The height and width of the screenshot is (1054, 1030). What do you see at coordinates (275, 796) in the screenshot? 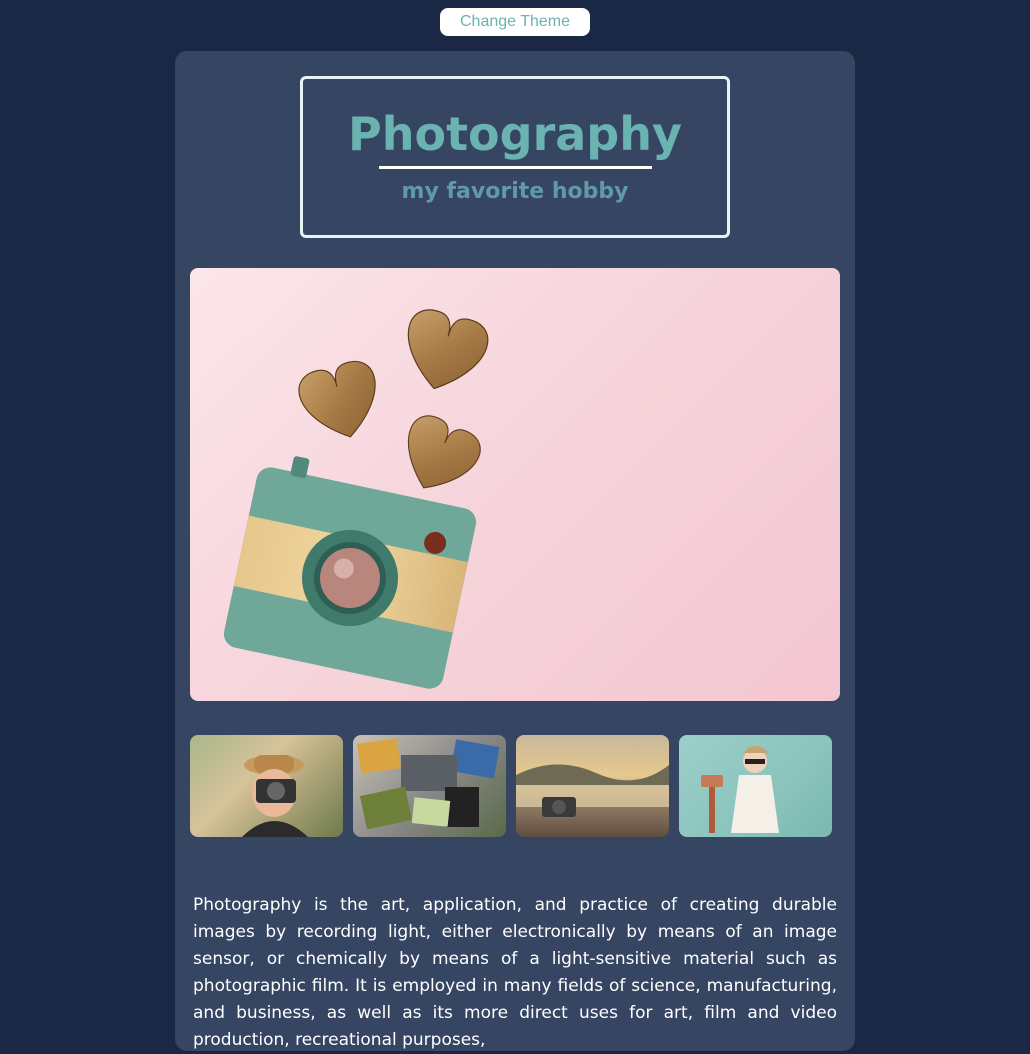
I see `woman-with-camera-image` at bounding box center [275, 796].